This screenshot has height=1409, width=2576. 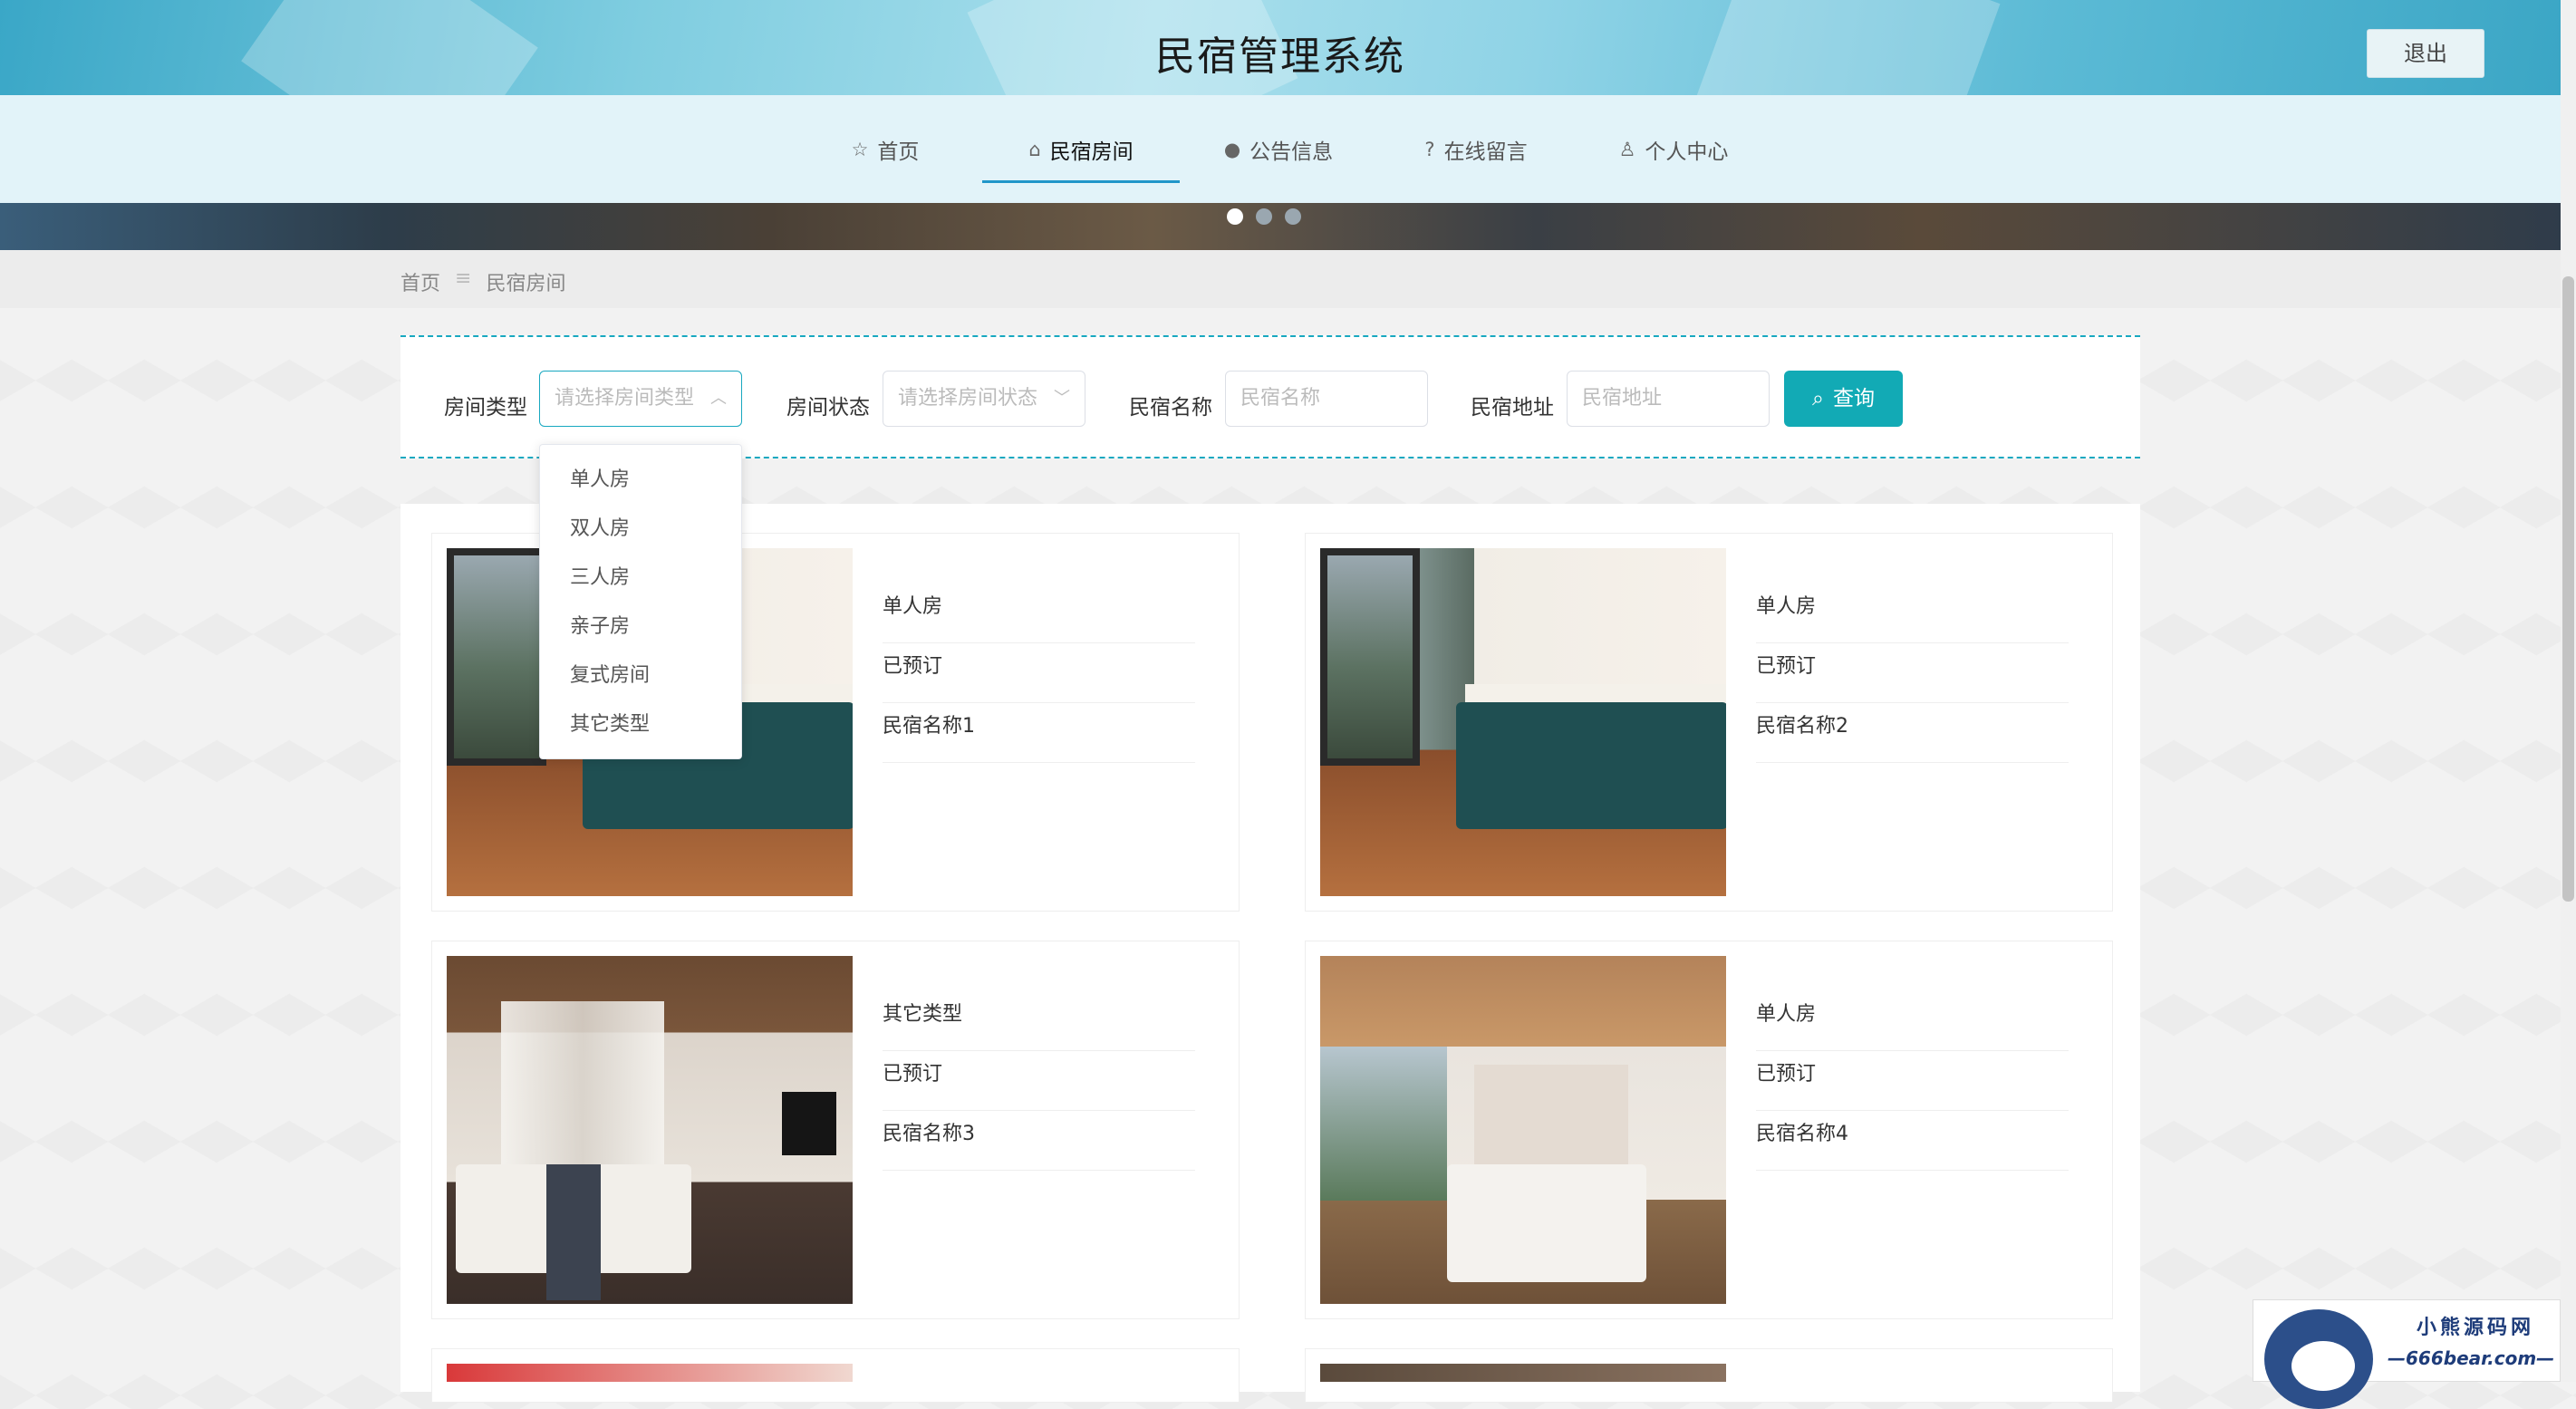 I want to click on nav-item-rooms: ⌂ 民宿房间, so click(x=1081, y=149).